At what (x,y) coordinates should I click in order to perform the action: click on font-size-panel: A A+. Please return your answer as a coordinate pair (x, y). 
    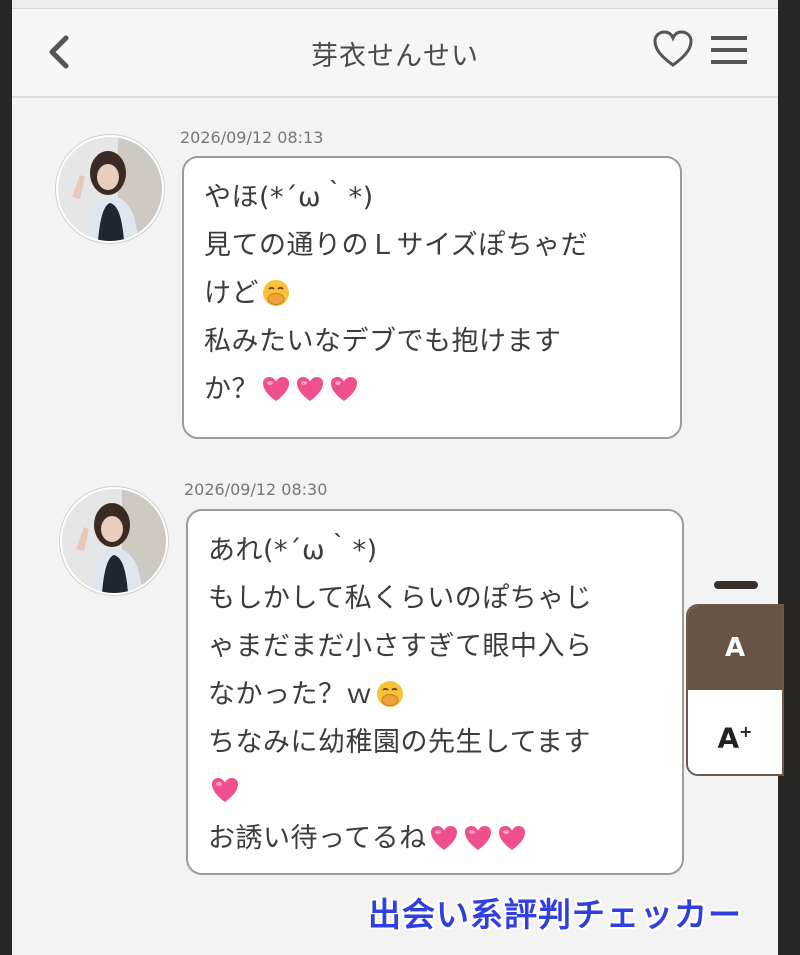
    Looking at the image, I should click on (735, 690).